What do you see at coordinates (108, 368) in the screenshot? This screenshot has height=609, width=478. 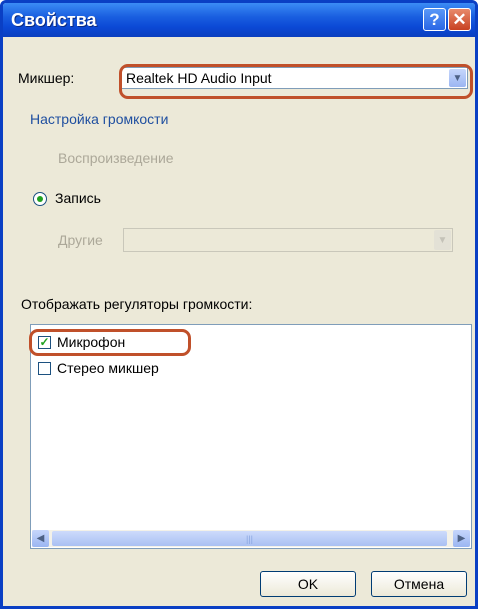 I see `stereo-mixer-label: Стерео микшер` at bounding box center [108, 368].